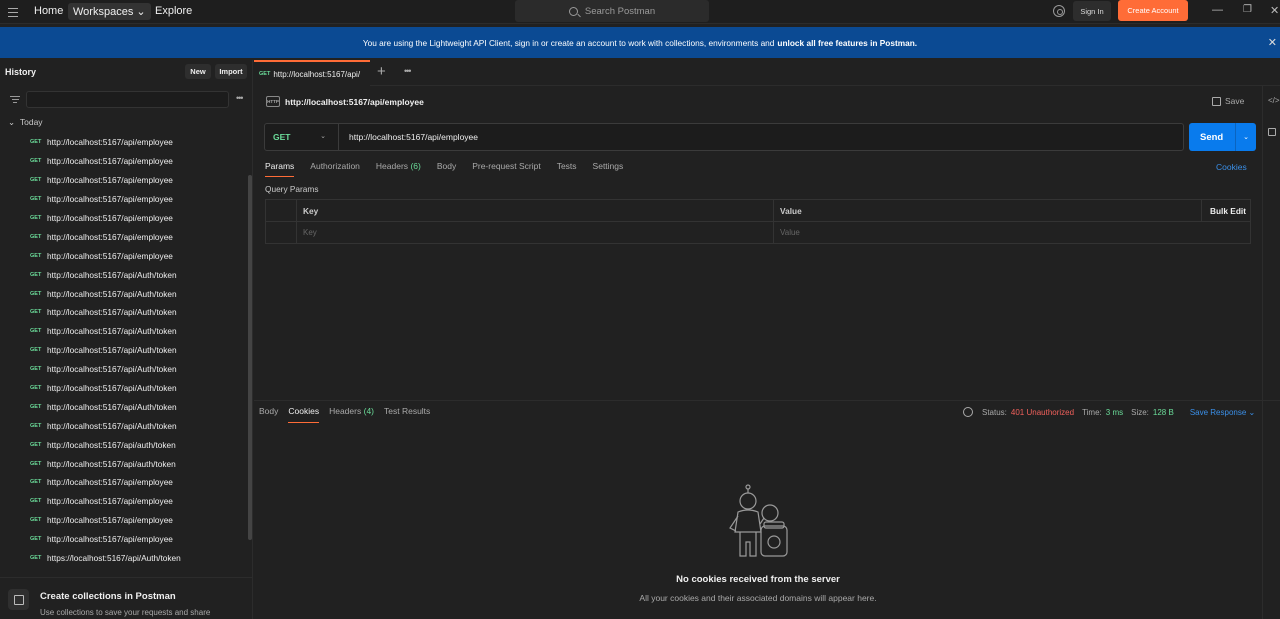 The width and height of the screenshot is (1280, 619). What do you see at coordinates (240, 98) in the screenshot?
I see `more-options-icon: •••` at bounding box center [240, 98].